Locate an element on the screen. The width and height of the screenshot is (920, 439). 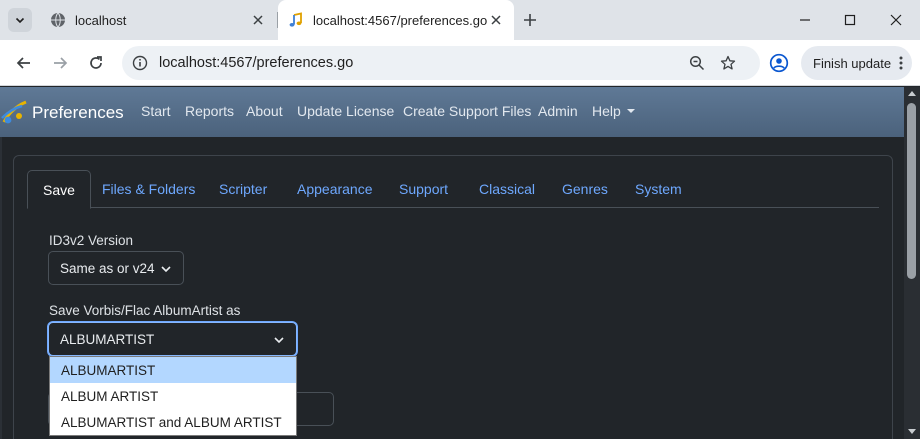
profile-button is located at coordinates (779, 63).